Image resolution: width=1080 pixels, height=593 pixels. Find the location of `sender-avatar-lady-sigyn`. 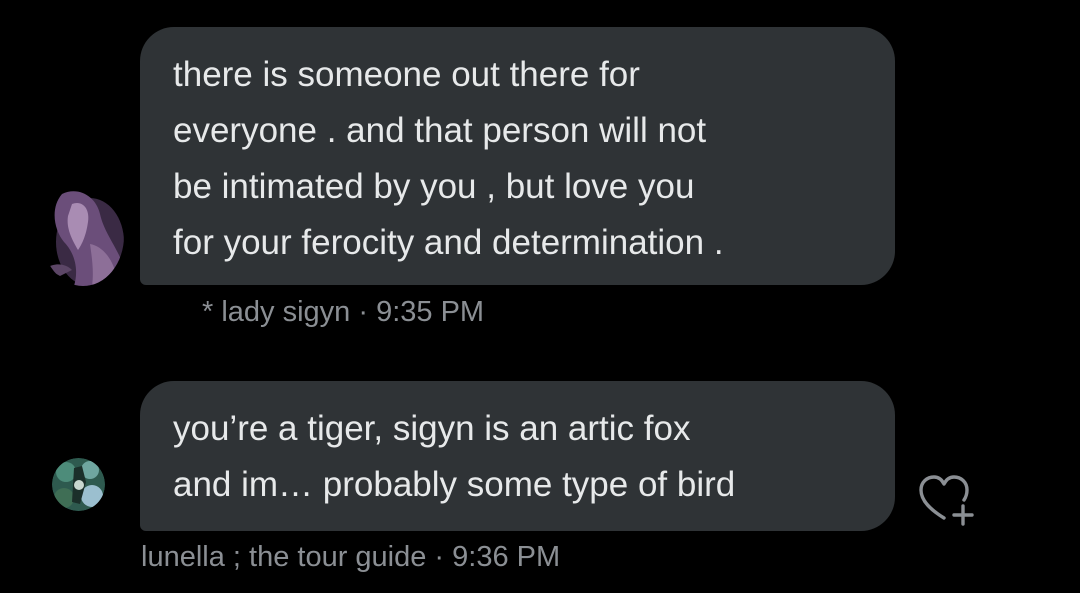

sender-avatar-lady-sigyn is located at coordinates (83, 236).